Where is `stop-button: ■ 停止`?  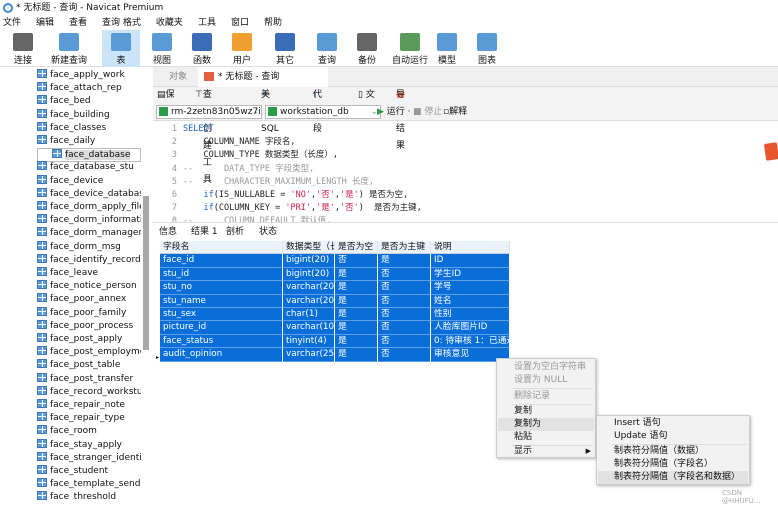 stop-button: ■ 停止 is located at coordinates (427, 112).